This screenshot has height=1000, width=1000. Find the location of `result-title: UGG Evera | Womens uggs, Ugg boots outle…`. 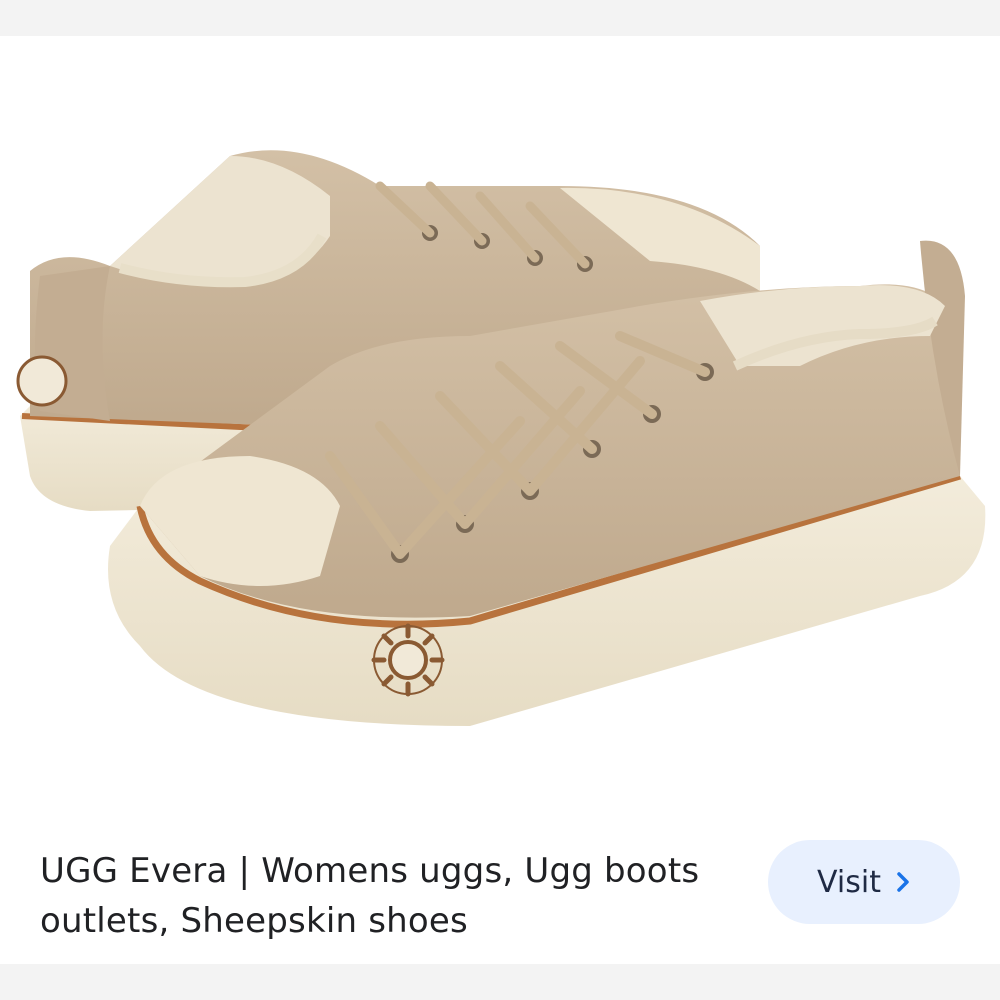

result-title: UGG Evera | Womens uggs, Ugg boots outle… is located at coordinates (390, 896).